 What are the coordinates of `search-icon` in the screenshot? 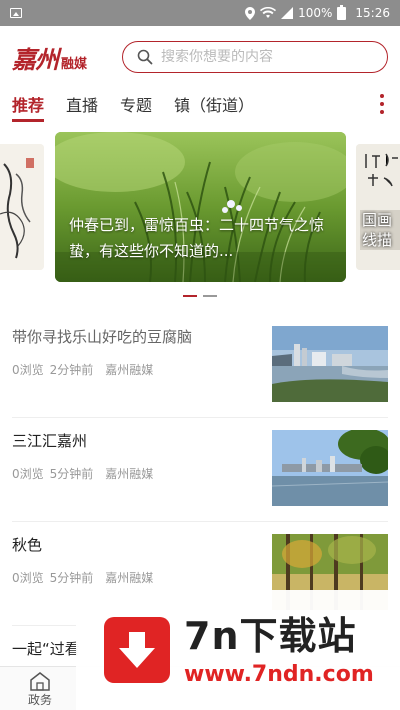 It's located at (145, 57).